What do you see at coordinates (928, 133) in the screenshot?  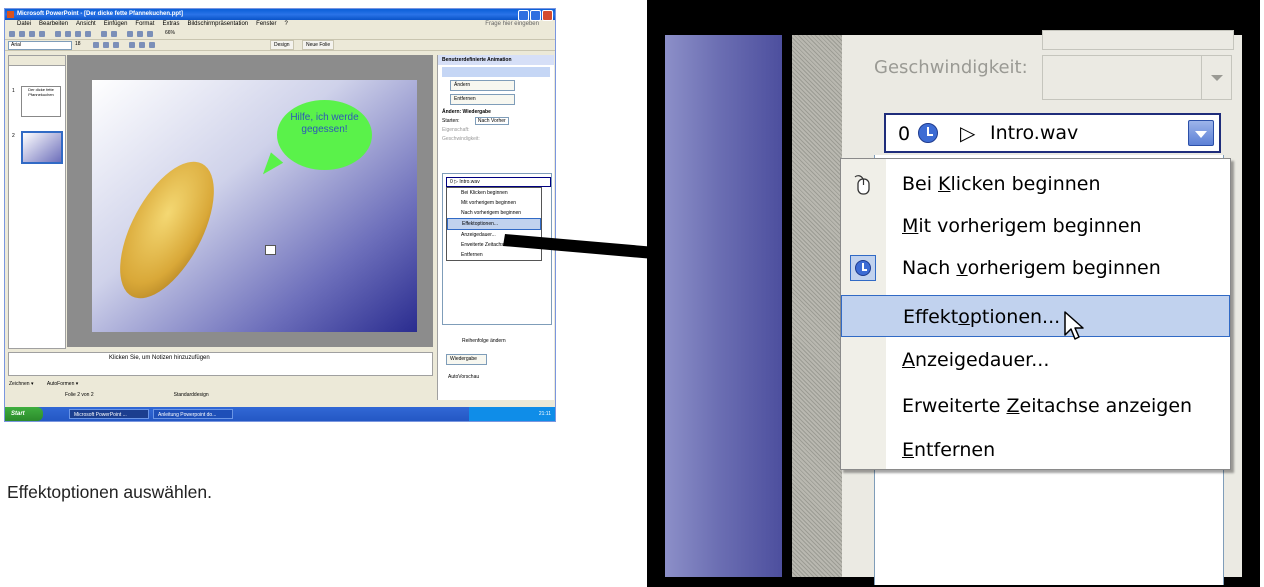 I see `clock-icon` at bounding box center [928, 133].